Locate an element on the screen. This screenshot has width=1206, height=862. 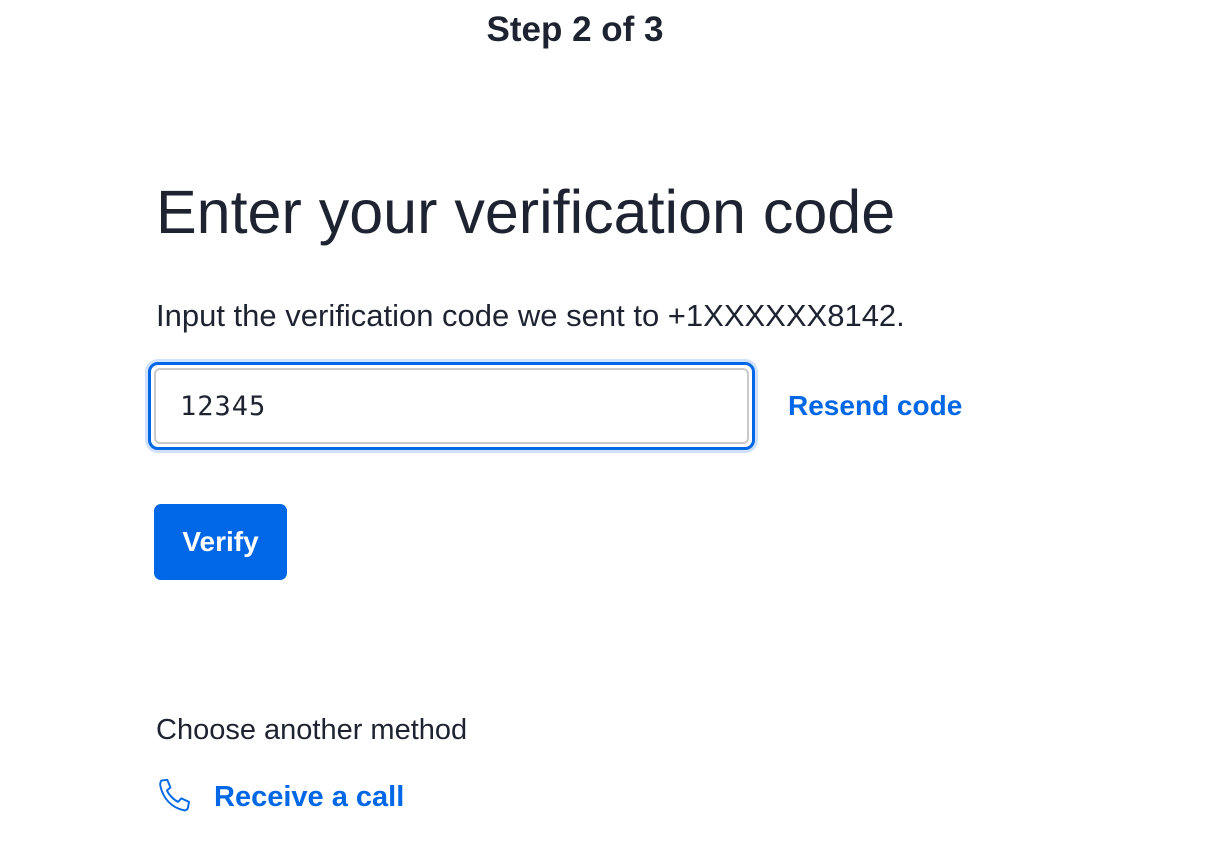
page-title: Enter your verification code is located at coordinates (526, 212).